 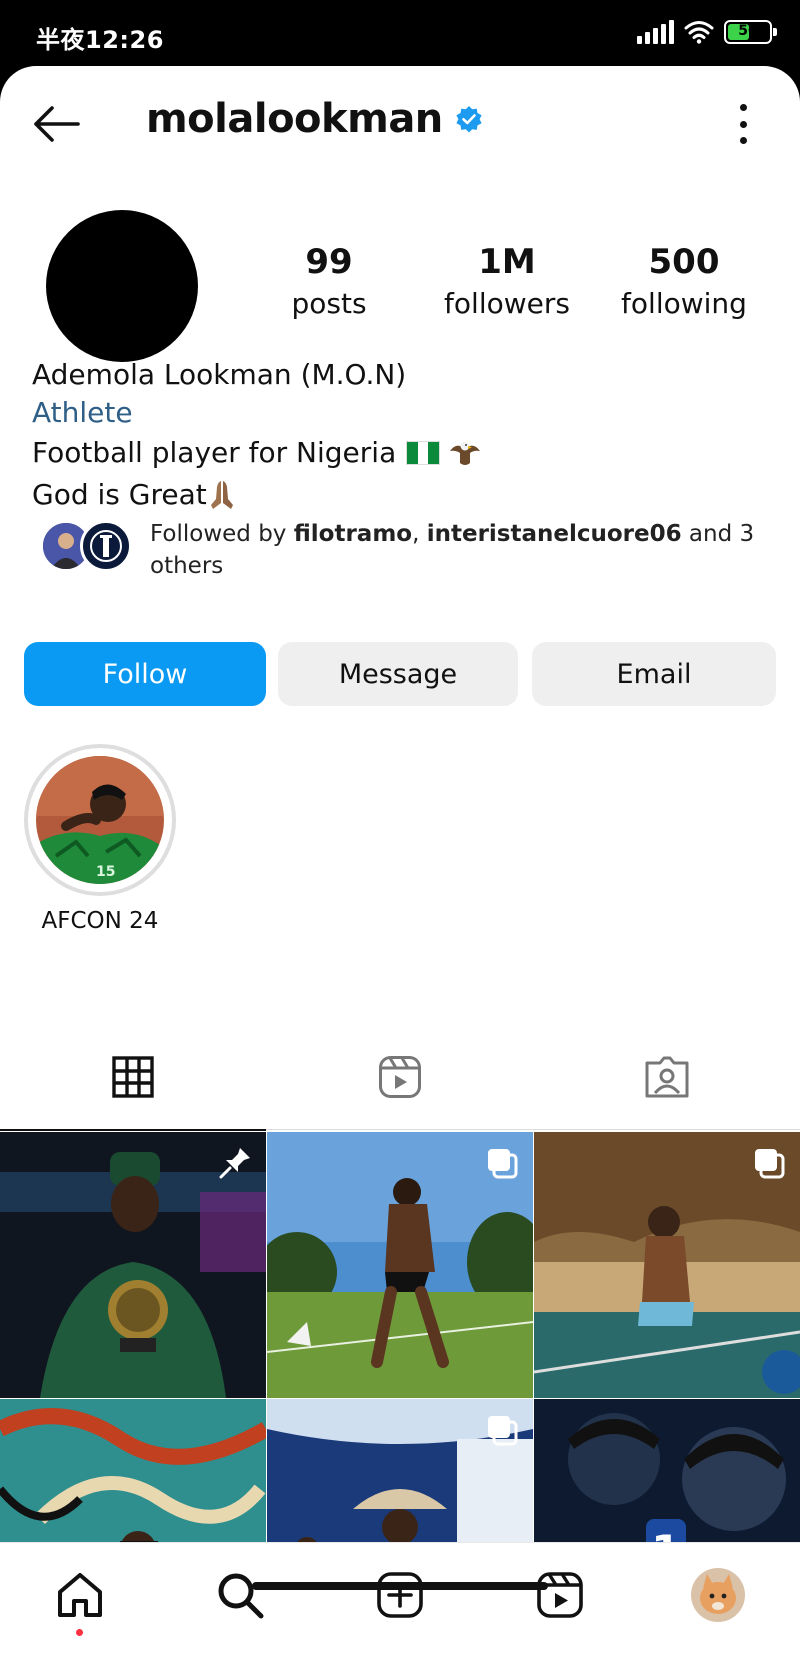 What do you see at coordinates (222, 534) in the screenshot?
I see `followed-by-prefix: Followed by` at bounding box center [222, 534].